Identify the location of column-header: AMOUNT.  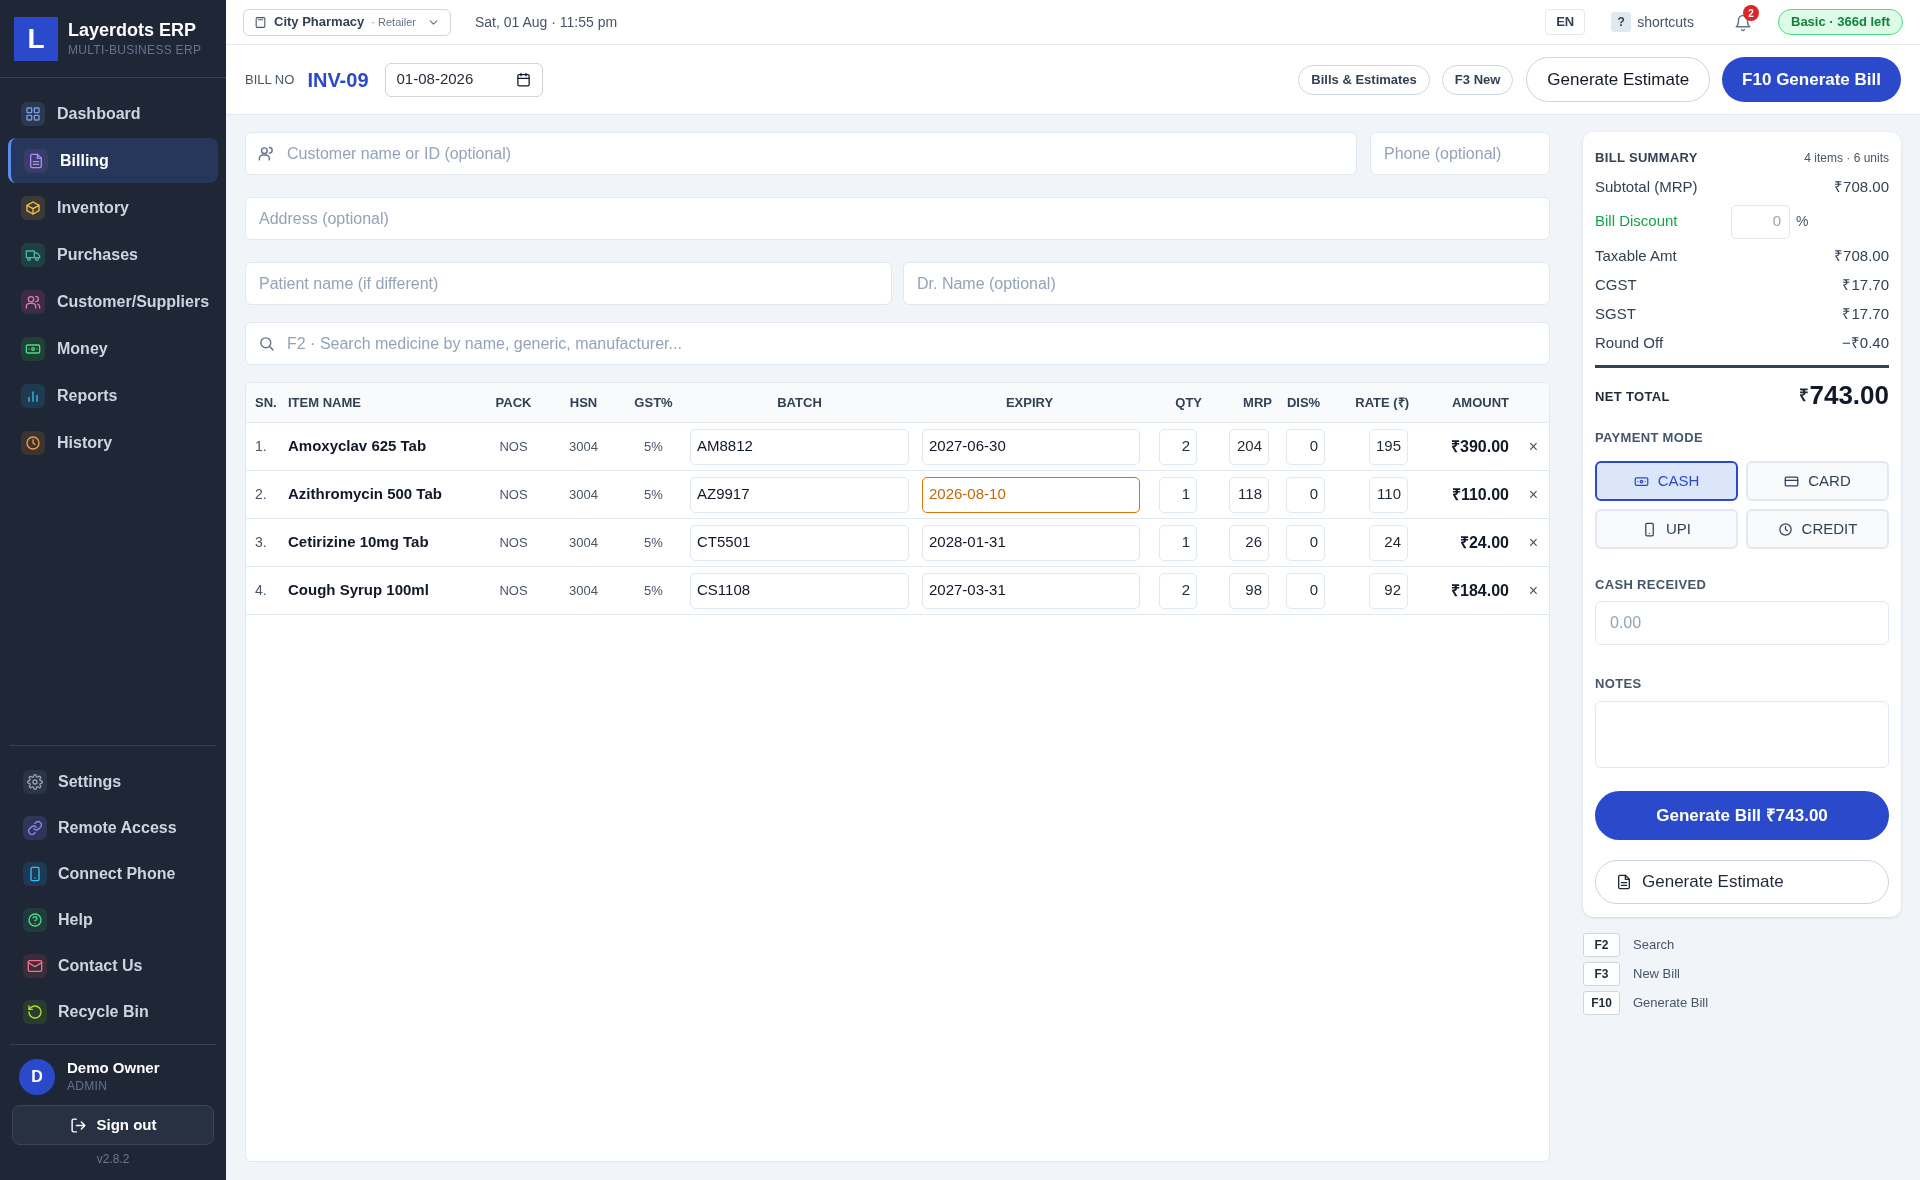
(1480, 402).